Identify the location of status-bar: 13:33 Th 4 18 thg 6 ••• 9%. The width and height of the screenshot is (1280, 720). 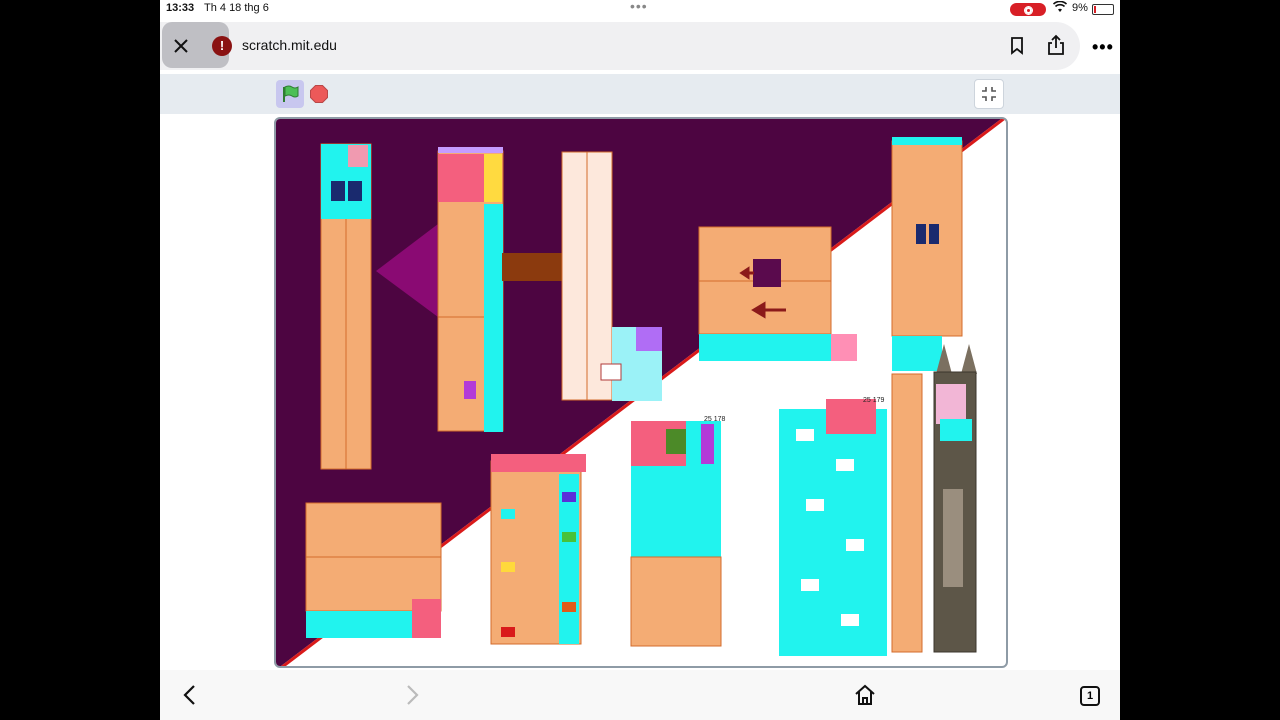
(640, 9).